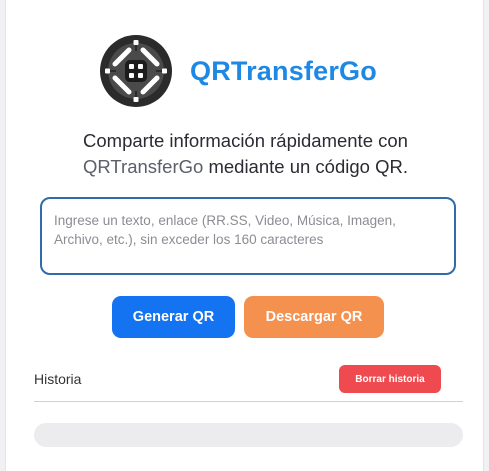 The width and height of the screenshot is (489, 471). Describe the element at coordinates (248, 435) in the screenshot. I see `history-list` at that location.